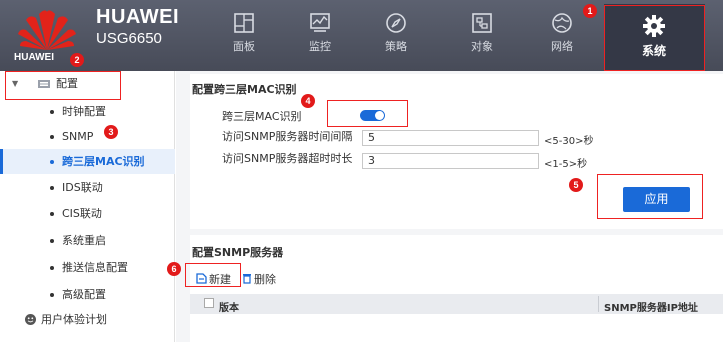 The height and width of the screenshot is (342, 723). Describe the element at coordinates (82, 213) in the screenshot. I see `sidebar-item-label: CIS联动` at that location.